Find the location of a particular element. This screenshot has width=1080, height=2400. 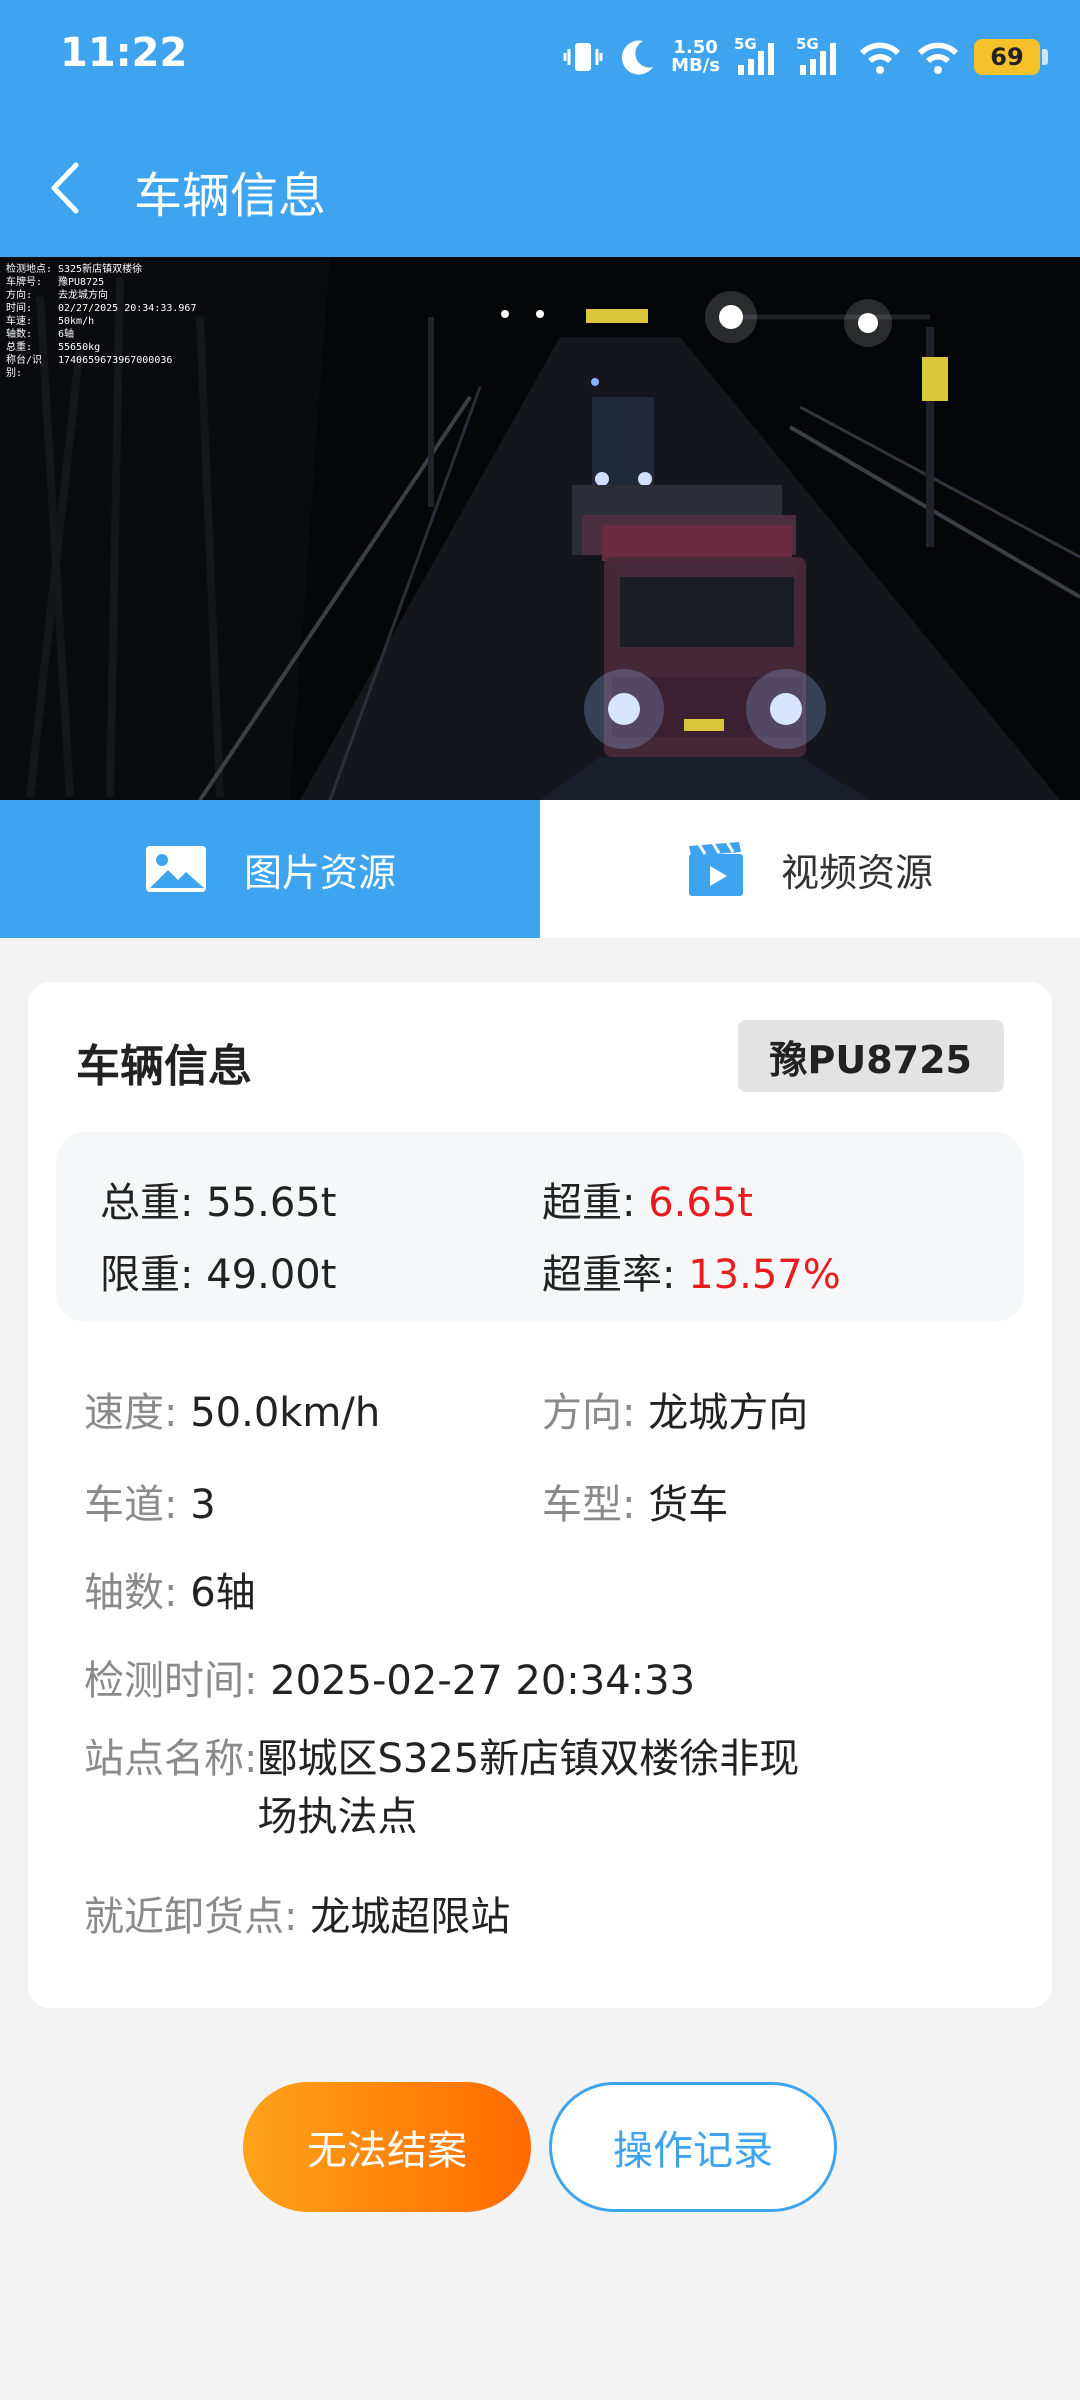

tab-label: 视频资源 is located at coordinates (856, 872).